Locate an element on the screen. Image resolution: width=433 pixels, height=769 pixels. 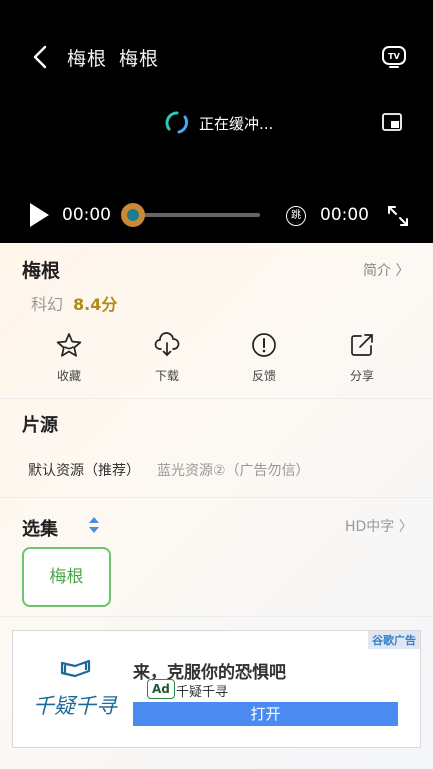
feedback-button: 反馈 is located at coordinates (264, 358).